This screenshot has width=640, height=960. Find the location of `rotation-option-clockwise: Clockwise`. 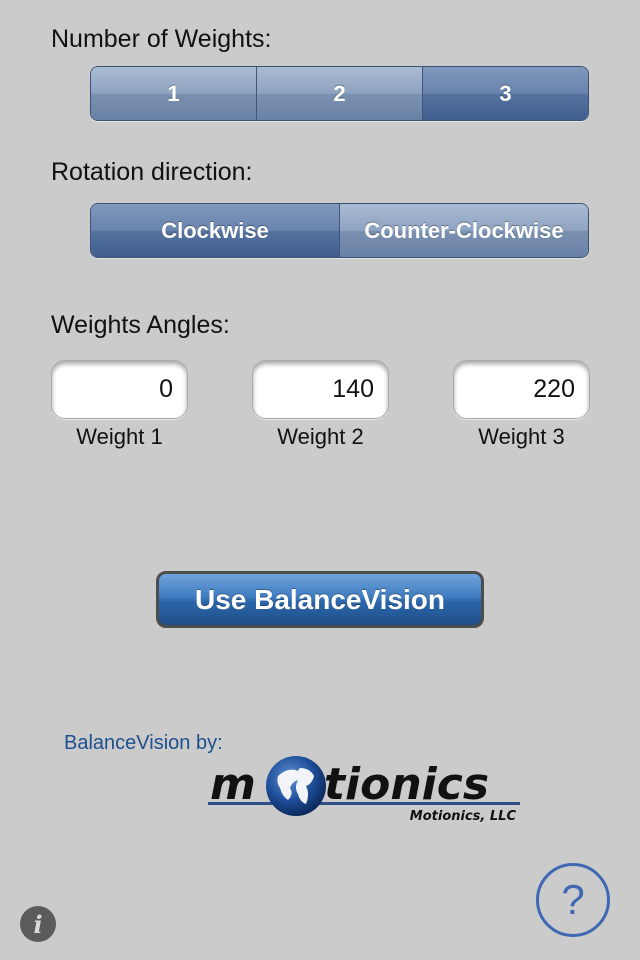

rotation-option-clockwise: Clockwise is located at coordinates (215, 230).